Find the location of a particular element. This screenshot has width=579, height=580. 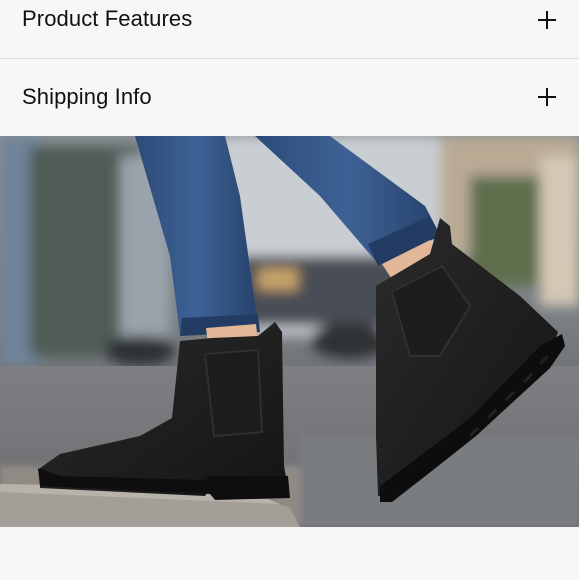

accordion-shipping-info: Shipping Info is located at coordinates (289, 97).